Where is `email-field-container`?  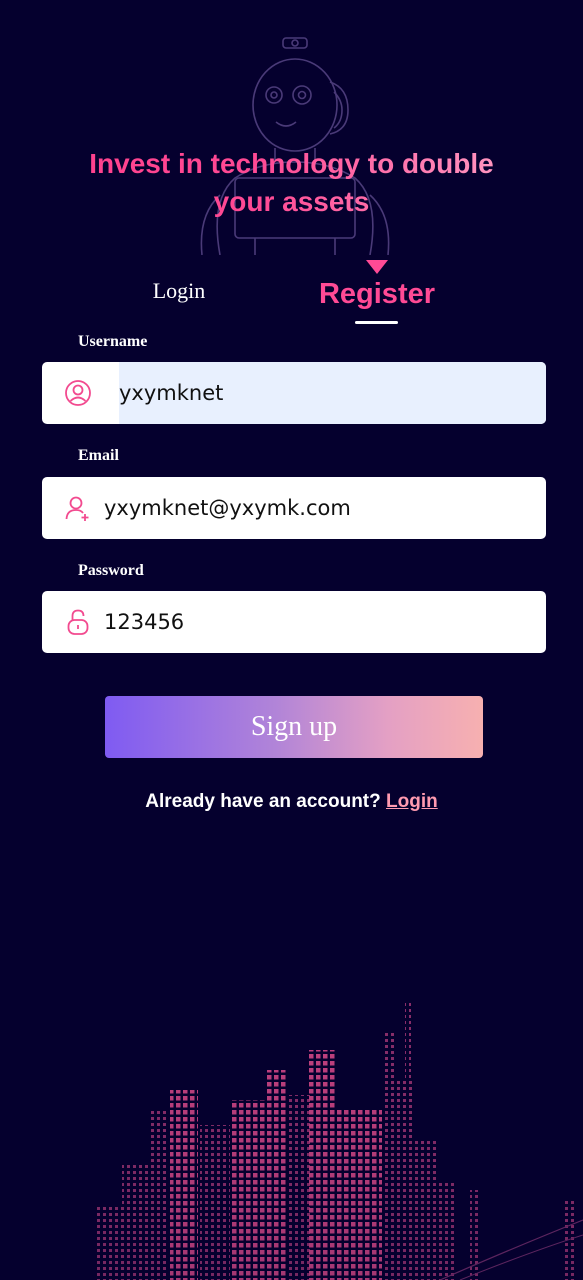 email-field-container is located at coordinates (294, 508).